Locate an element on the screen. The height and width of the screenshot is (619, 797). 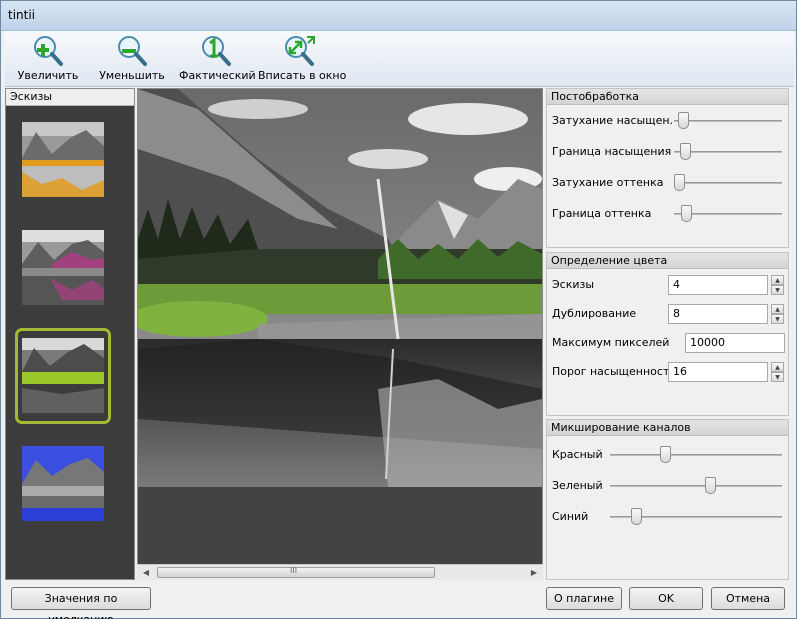
field-row-max-pixels: Максимум пикселей 10000 is located at coordinates (669, 343).